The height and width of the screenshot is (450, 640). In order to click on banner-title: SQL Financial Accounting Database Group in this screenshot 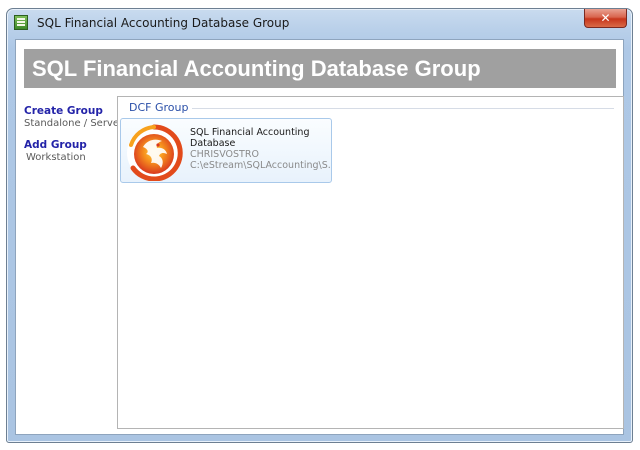, I will do `click(256, 68)`.